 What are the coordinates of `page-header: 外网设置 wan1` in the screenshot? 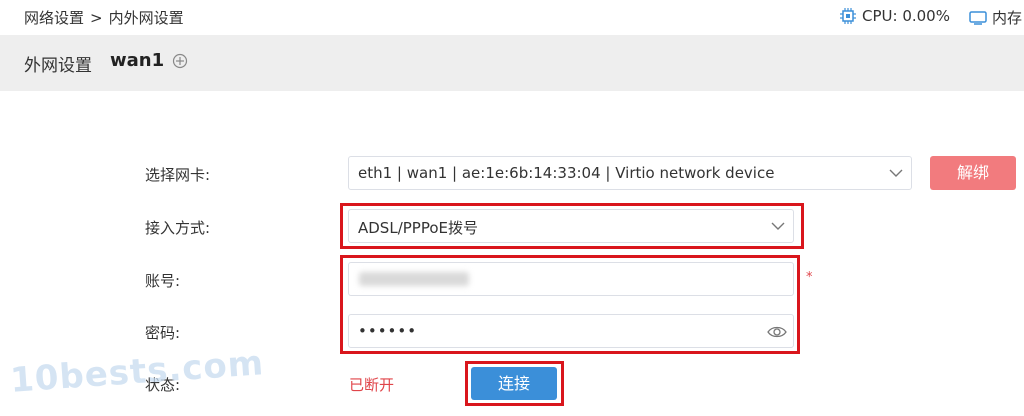 It's located at (512, 63).